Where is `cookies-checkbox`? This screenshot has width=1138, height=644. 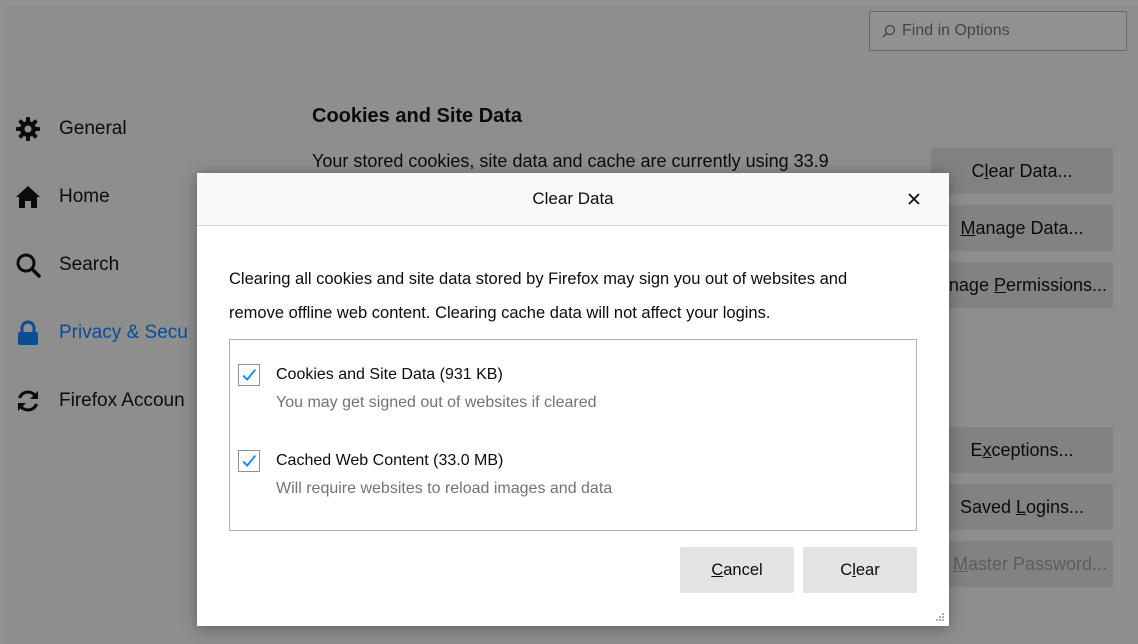
cookies-checkbox is located at coordinates (249, 375).